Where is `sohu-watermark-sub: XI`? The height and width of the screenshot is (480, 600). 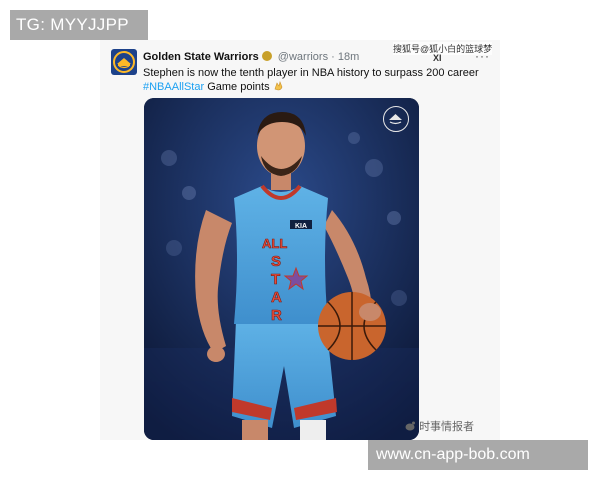
sohu-watermark-sub: XI is located at coordinates (437, 58).